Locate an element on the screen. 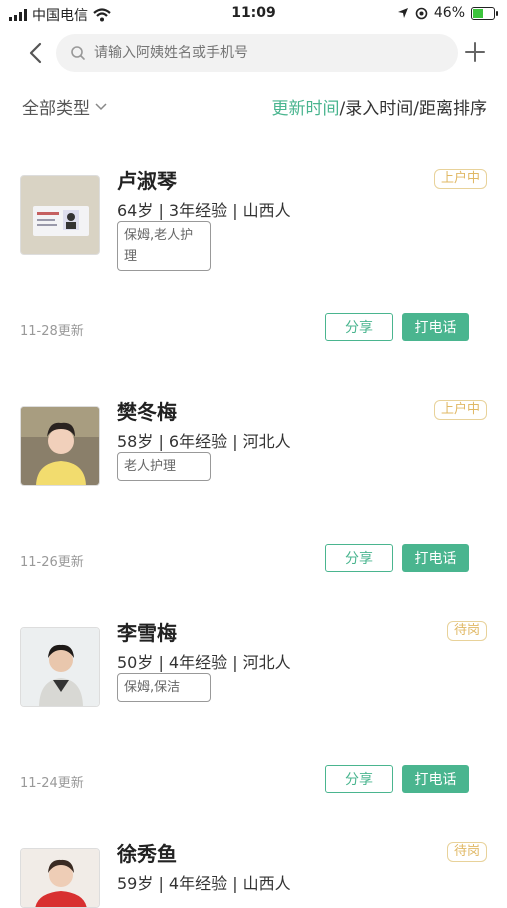  search-bar is located at coordinates (257, 53).